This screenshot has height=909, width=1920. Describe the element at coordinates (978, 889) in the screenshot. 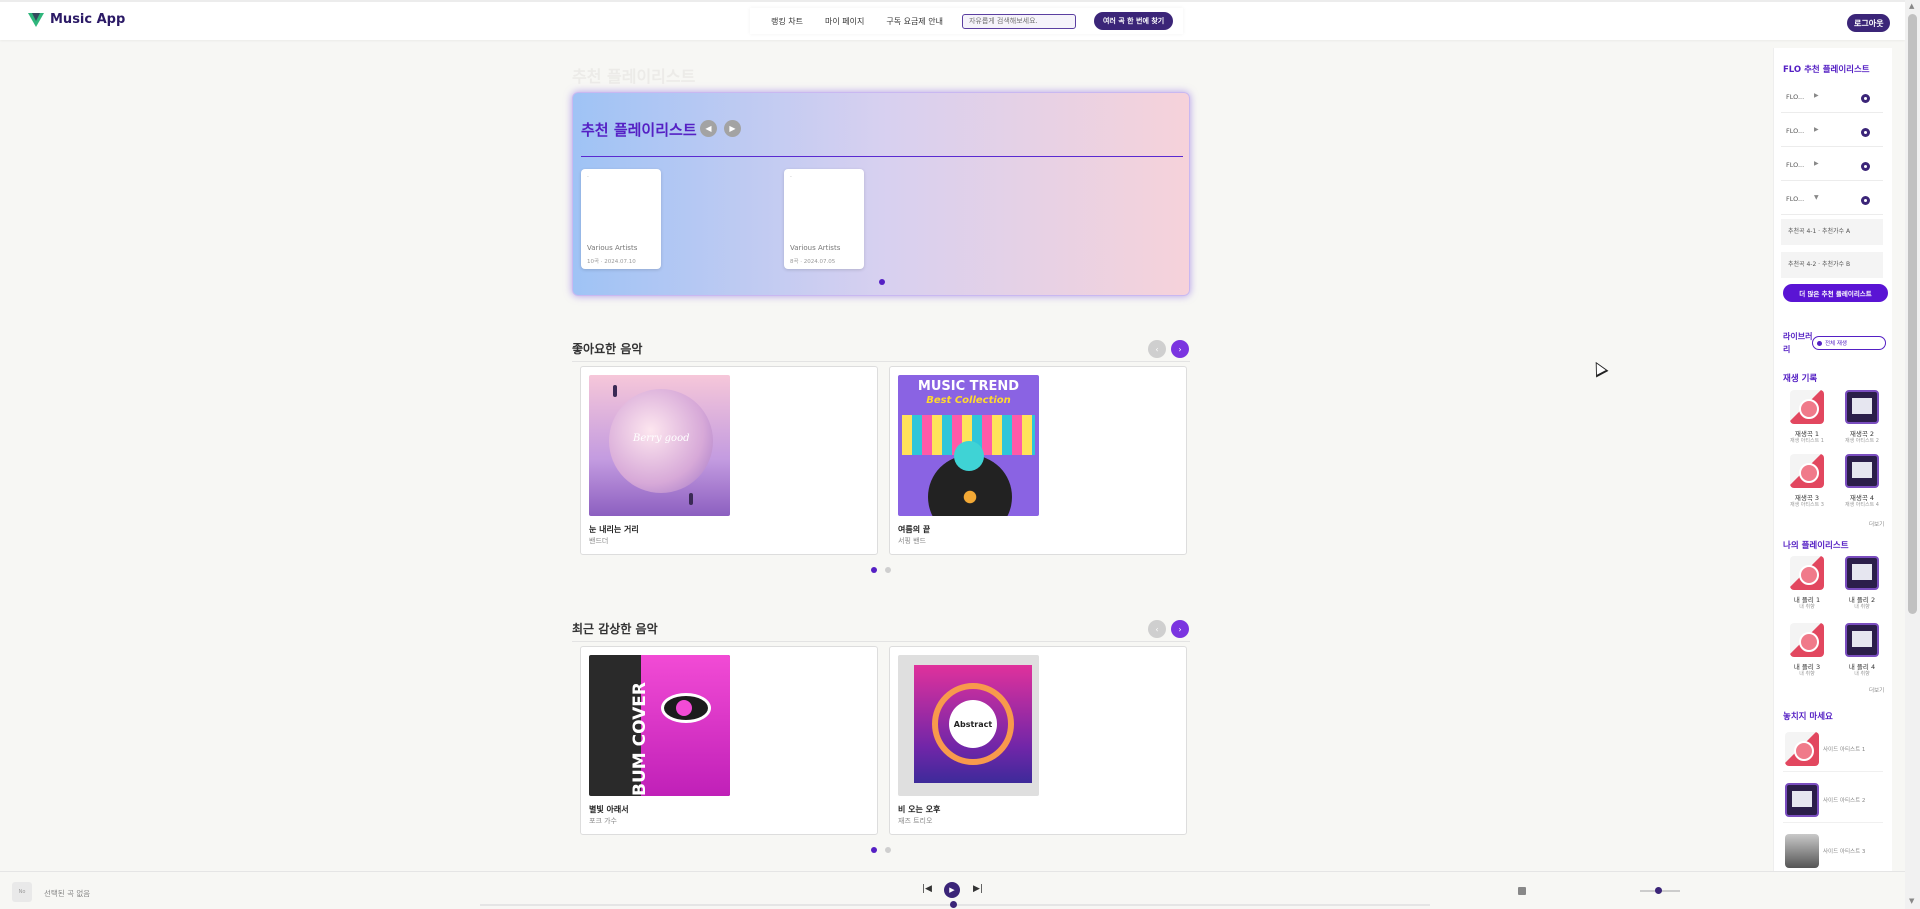

I see `next-track-icon: ▶|` at that location.